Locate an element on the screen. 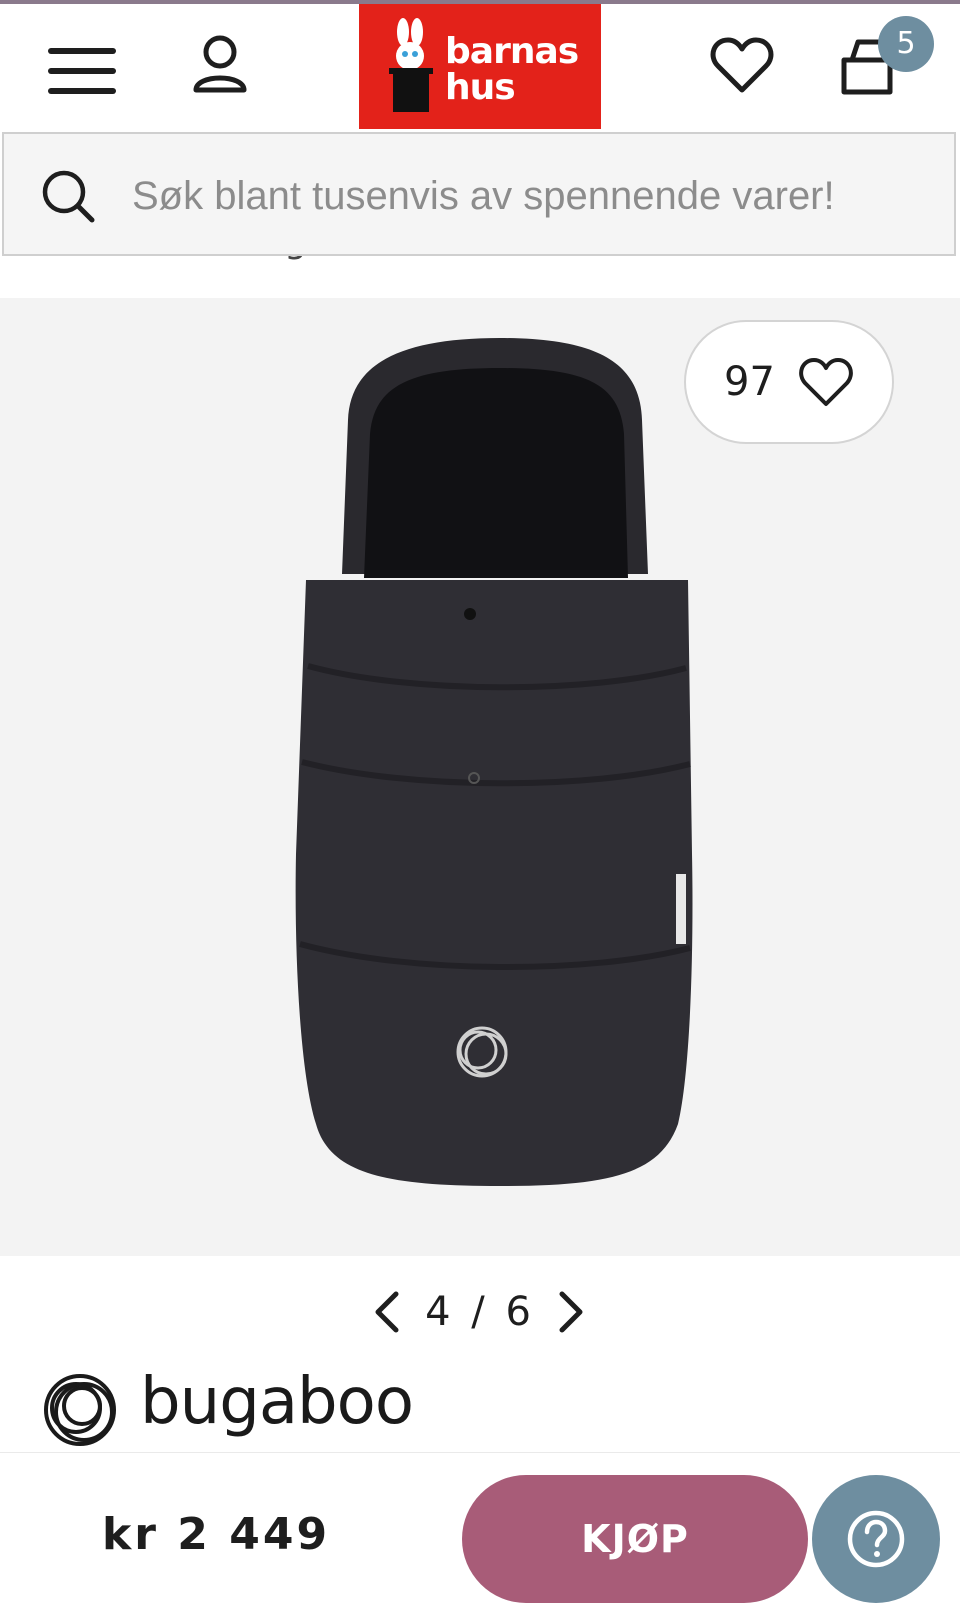 This screenshot has width=960, height=1624. brand-name: bugaboo is located at coordinates (277, 1402).